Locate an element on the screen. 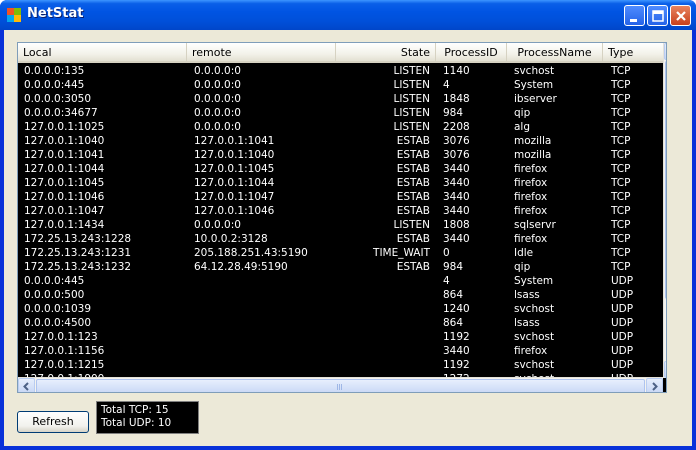 The height and width of the screenshot is (450, 696). cell-state: TIME_WAIT is located at coordinates (401, 253).